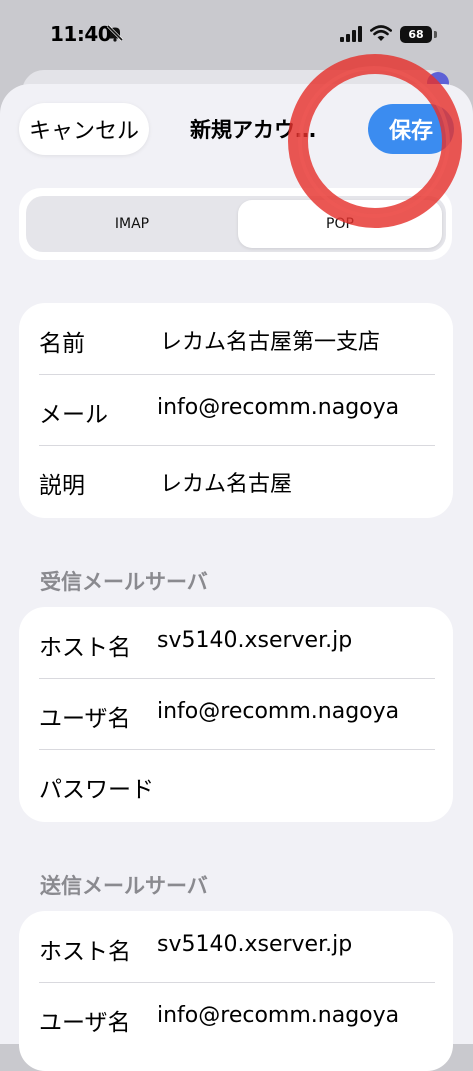 The image size is (473, 1071). Describe the element at coordinates (340, 224) in the screenshot. I see `segment-pop: POP` at that location.